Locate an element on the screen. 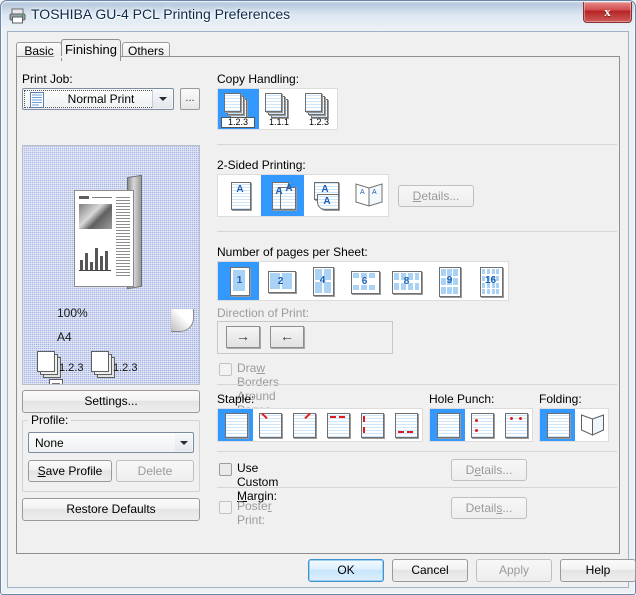 The width and height of the screenshot is (636, 595). restore-defaults-button: Restore Defaults is located at coordinates (111, 509).